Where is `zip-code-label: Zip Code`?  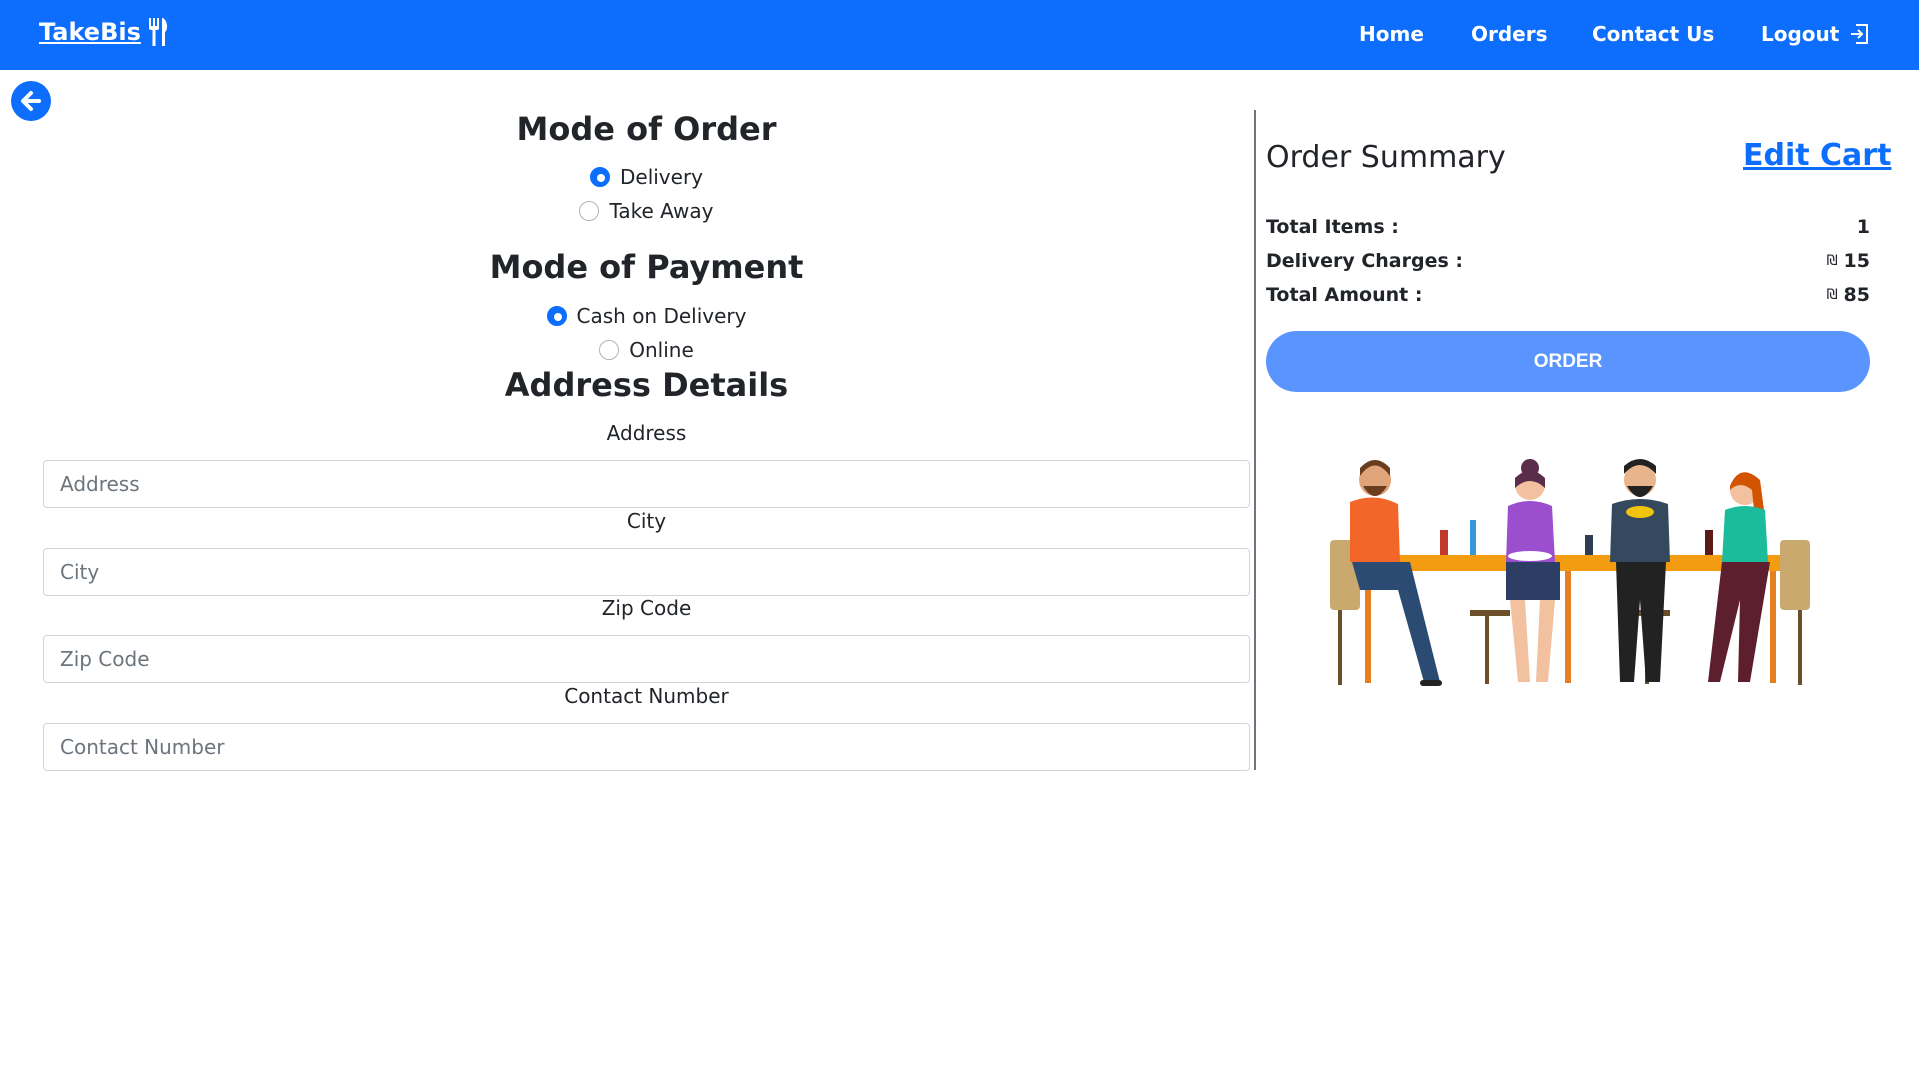
zip-code-label: Zip Code is located at coordinates (646, 608).